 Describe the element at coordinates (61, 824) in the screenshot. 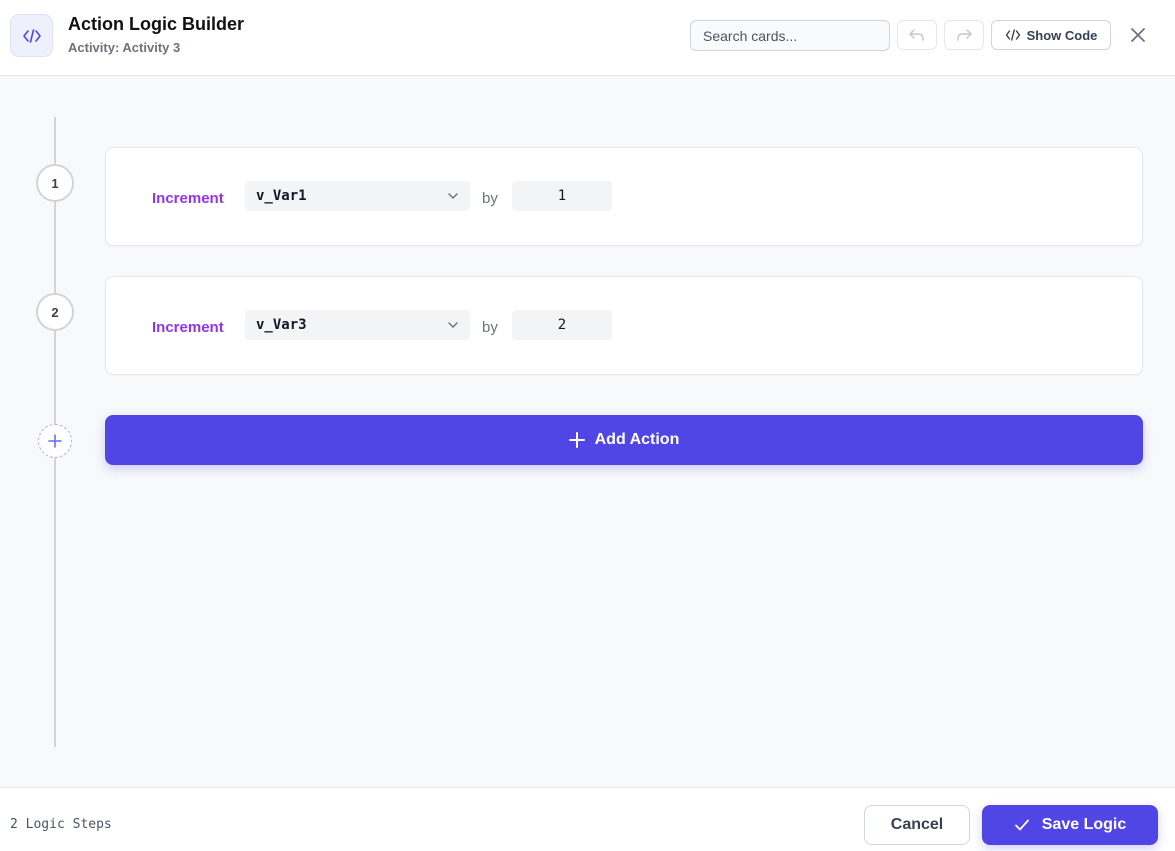

I see `step-count: 2 Logic Steps` at that location.